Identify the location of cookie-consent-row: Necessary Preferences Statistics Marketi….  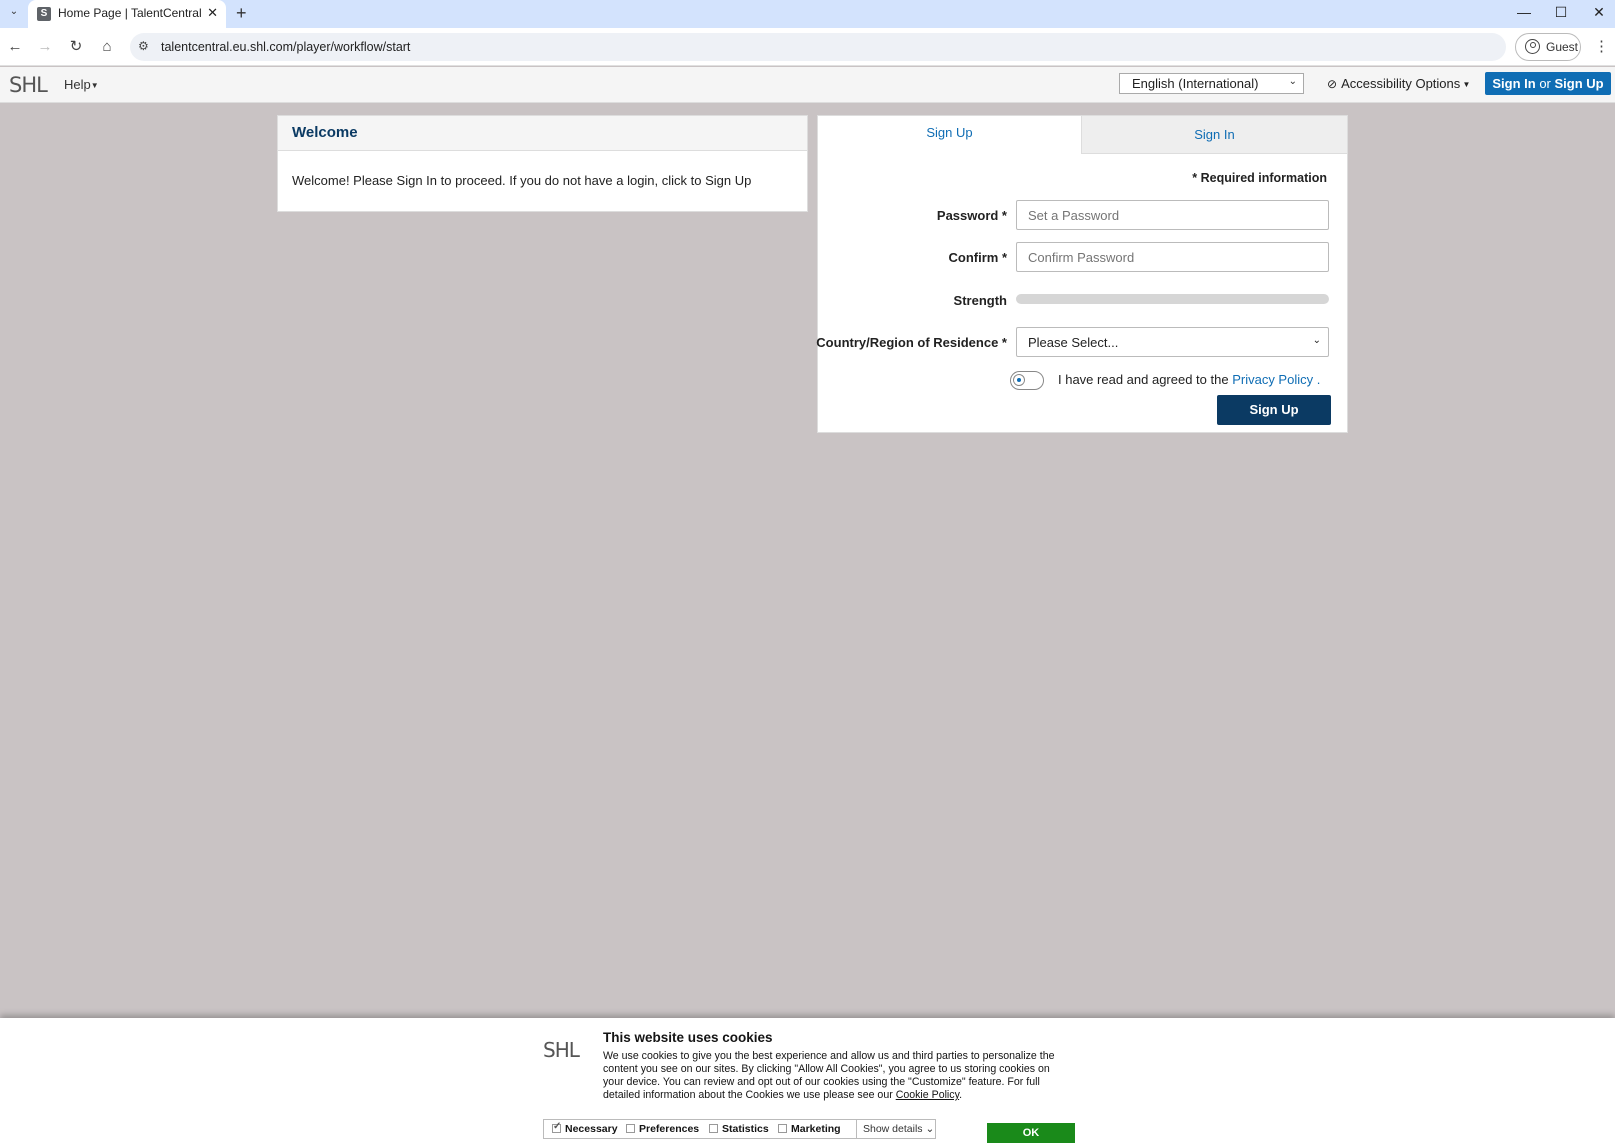
(739, 1129).